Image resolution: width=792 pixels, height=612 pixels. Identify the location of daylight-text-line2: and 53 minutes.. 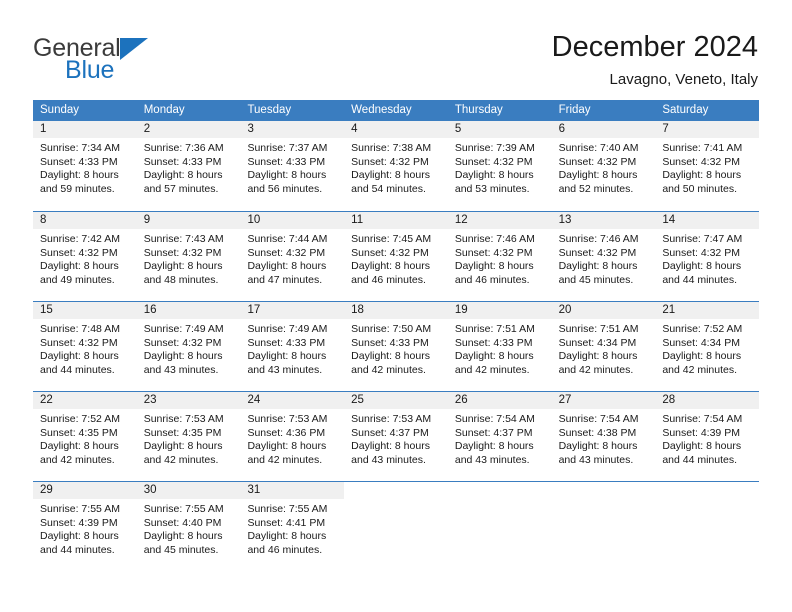
(492, 188).